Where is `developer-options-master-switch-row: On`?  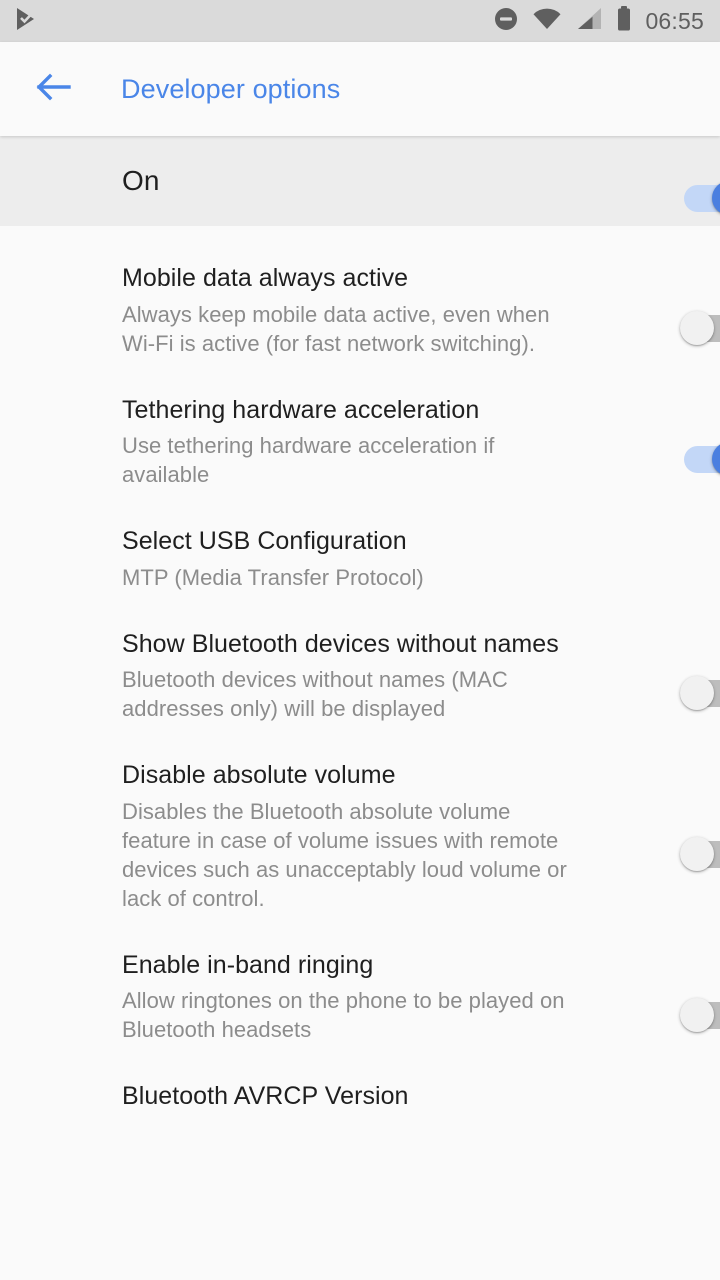
developer-options-master-switch-row: On is located at coordinates (360, 181).